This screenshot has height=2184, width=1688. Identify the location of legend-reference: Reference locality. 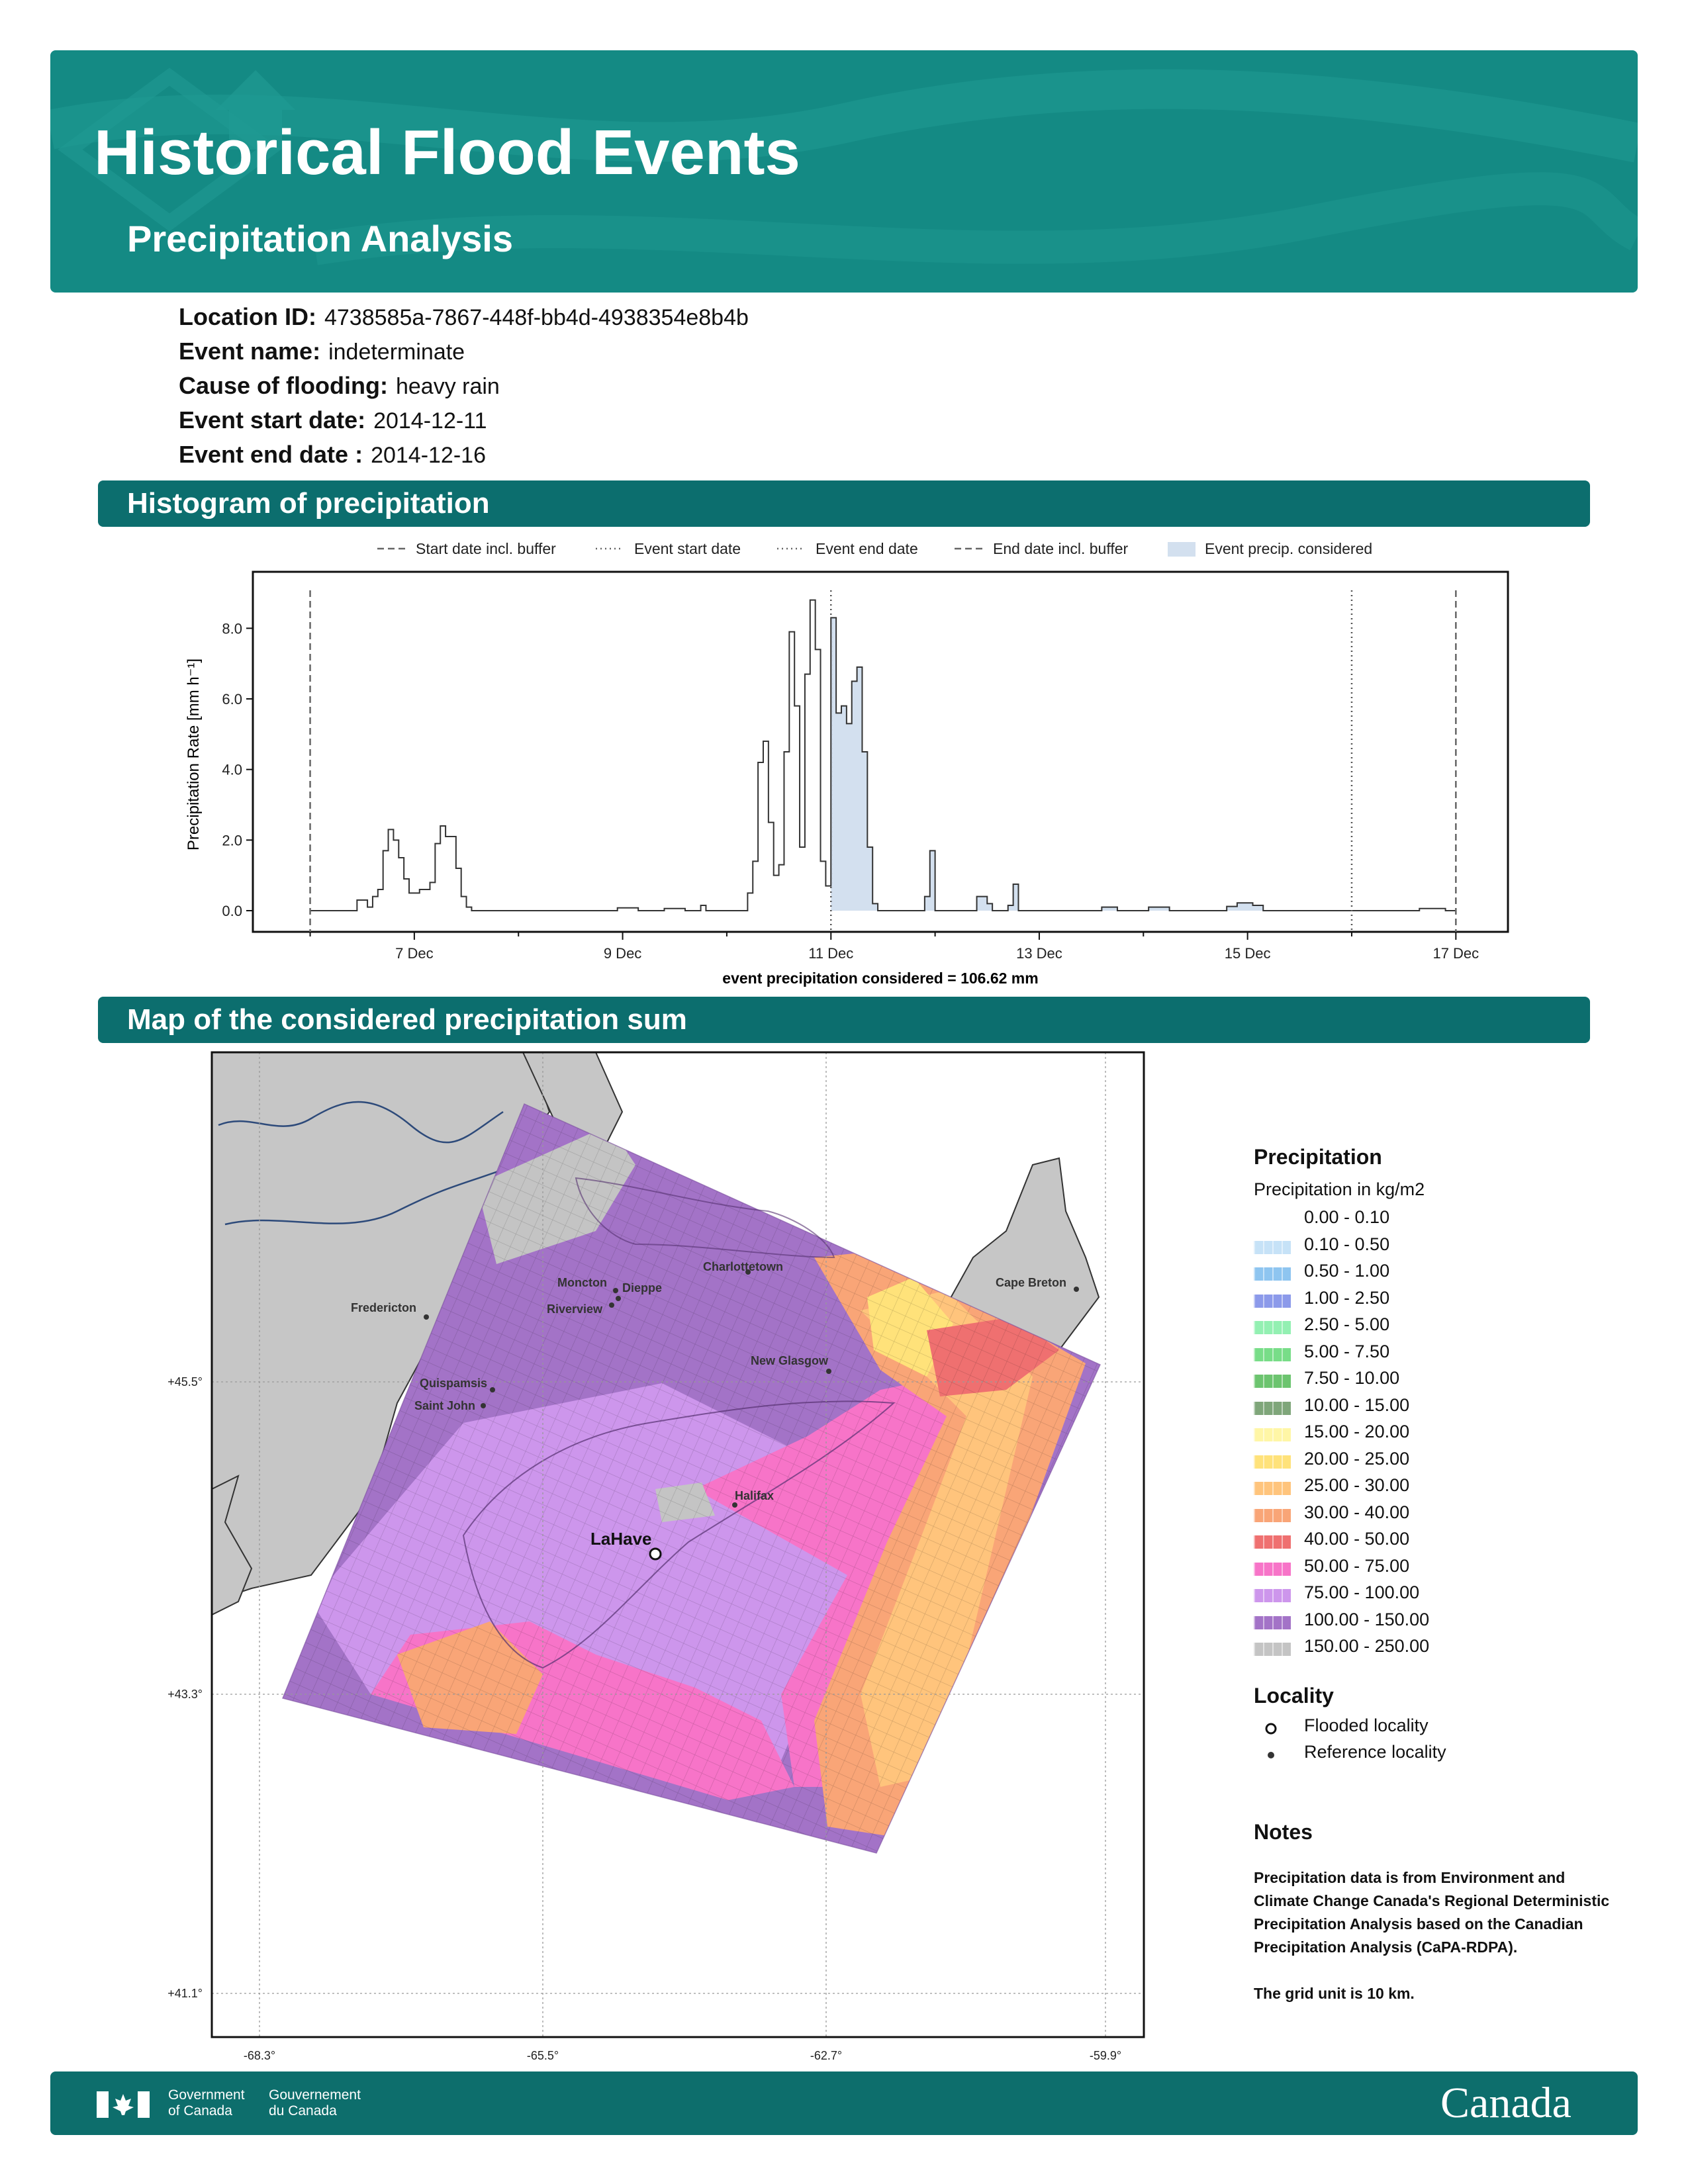
(1426, 1755).